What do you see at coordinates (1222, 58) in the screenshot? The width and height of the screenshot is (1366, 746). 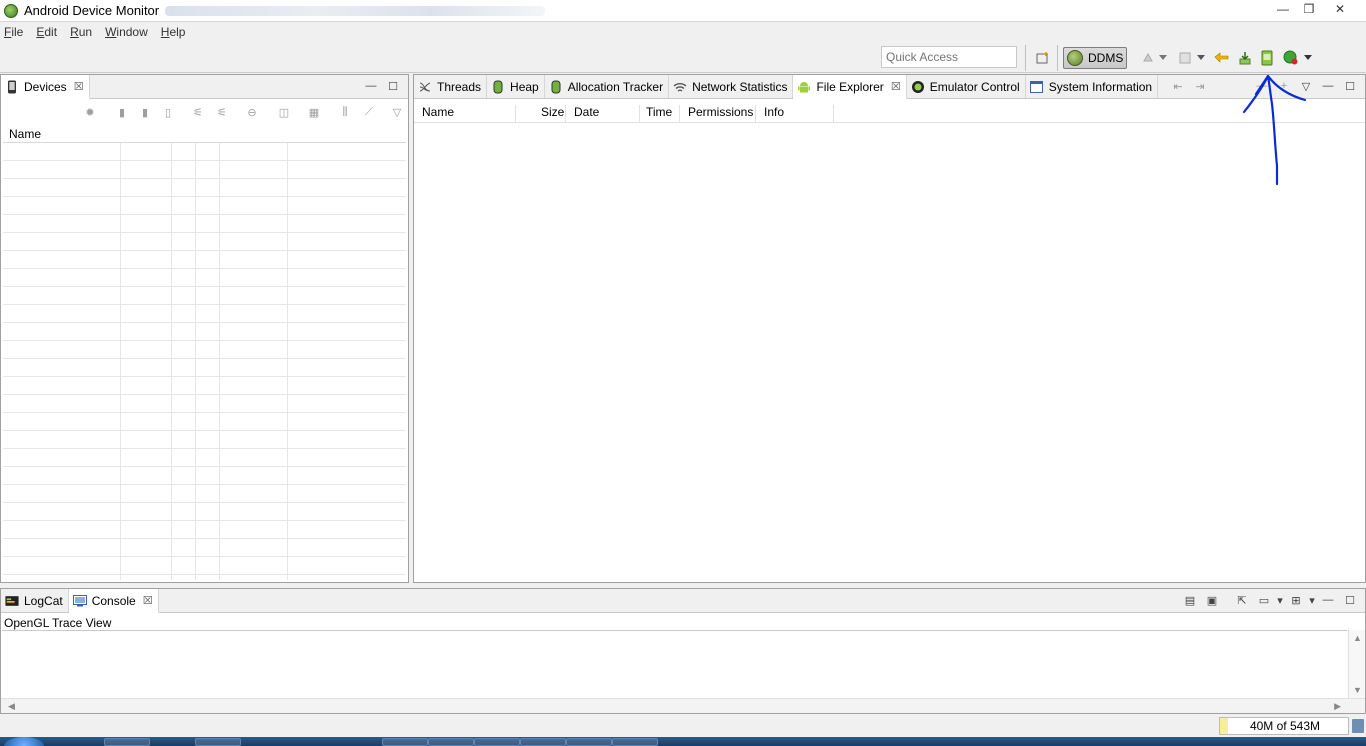 I see `back-navigate-icon` at bounding box center [1222, 58].